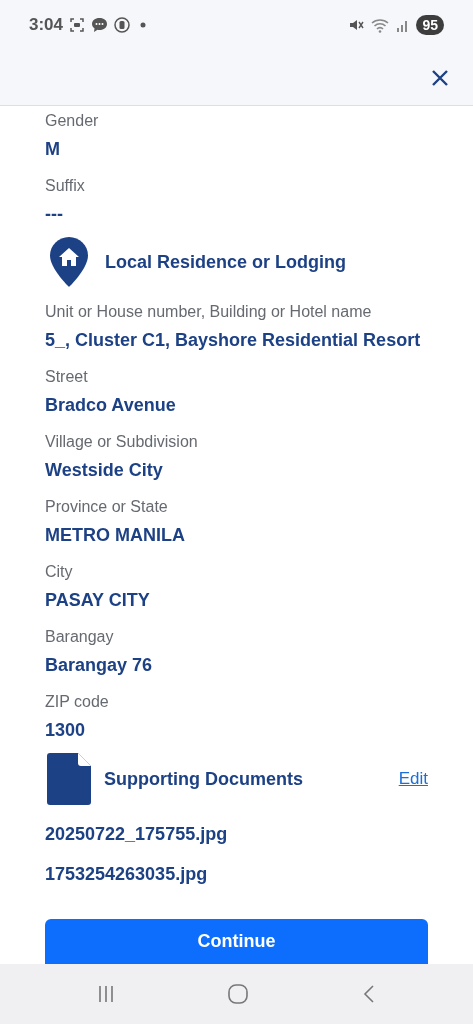  Describe the element at coordinates (356, 25) in the screenshot. I see `mute-icon` at that location.